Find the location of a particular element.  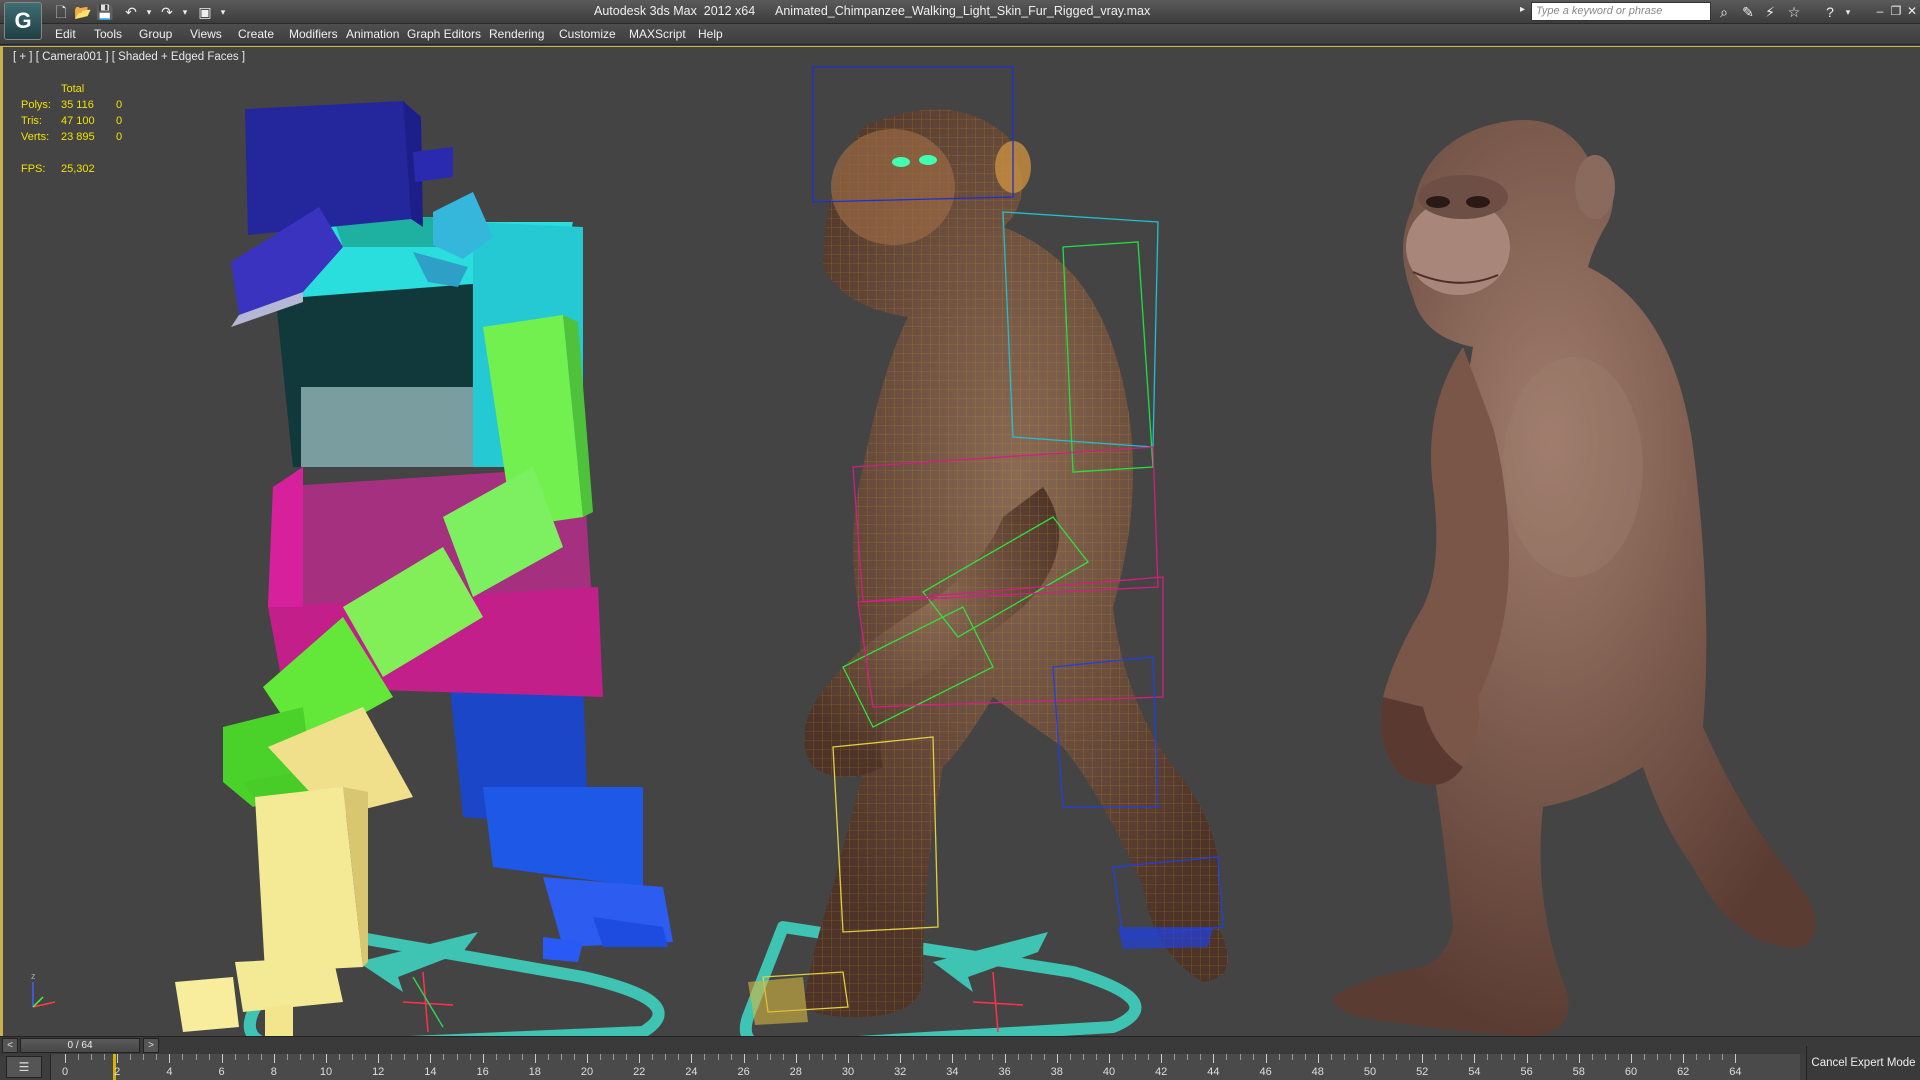

ruler-tick-label: 24 is located at coordinates (691, 1072).